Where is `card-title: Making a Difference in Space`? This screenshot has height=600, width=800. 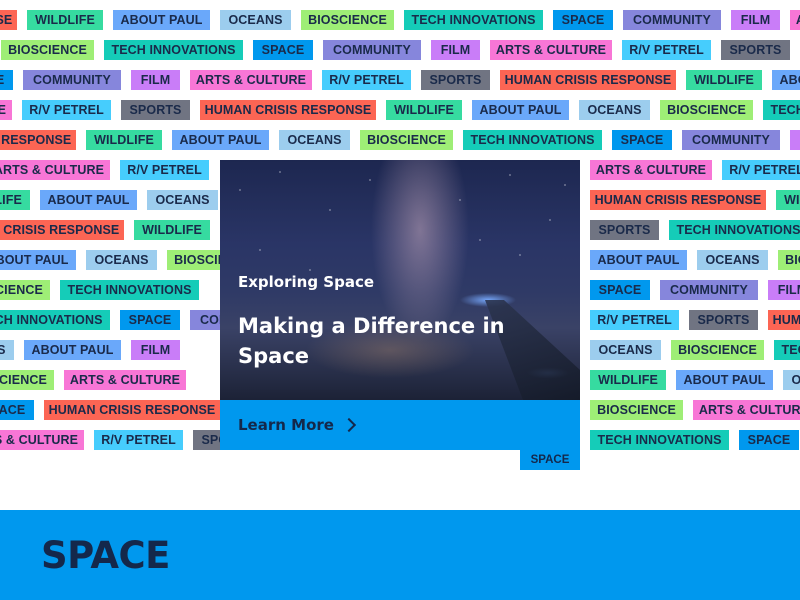 card-title: Making a Difference in Space is located at coordinates (383, 341).